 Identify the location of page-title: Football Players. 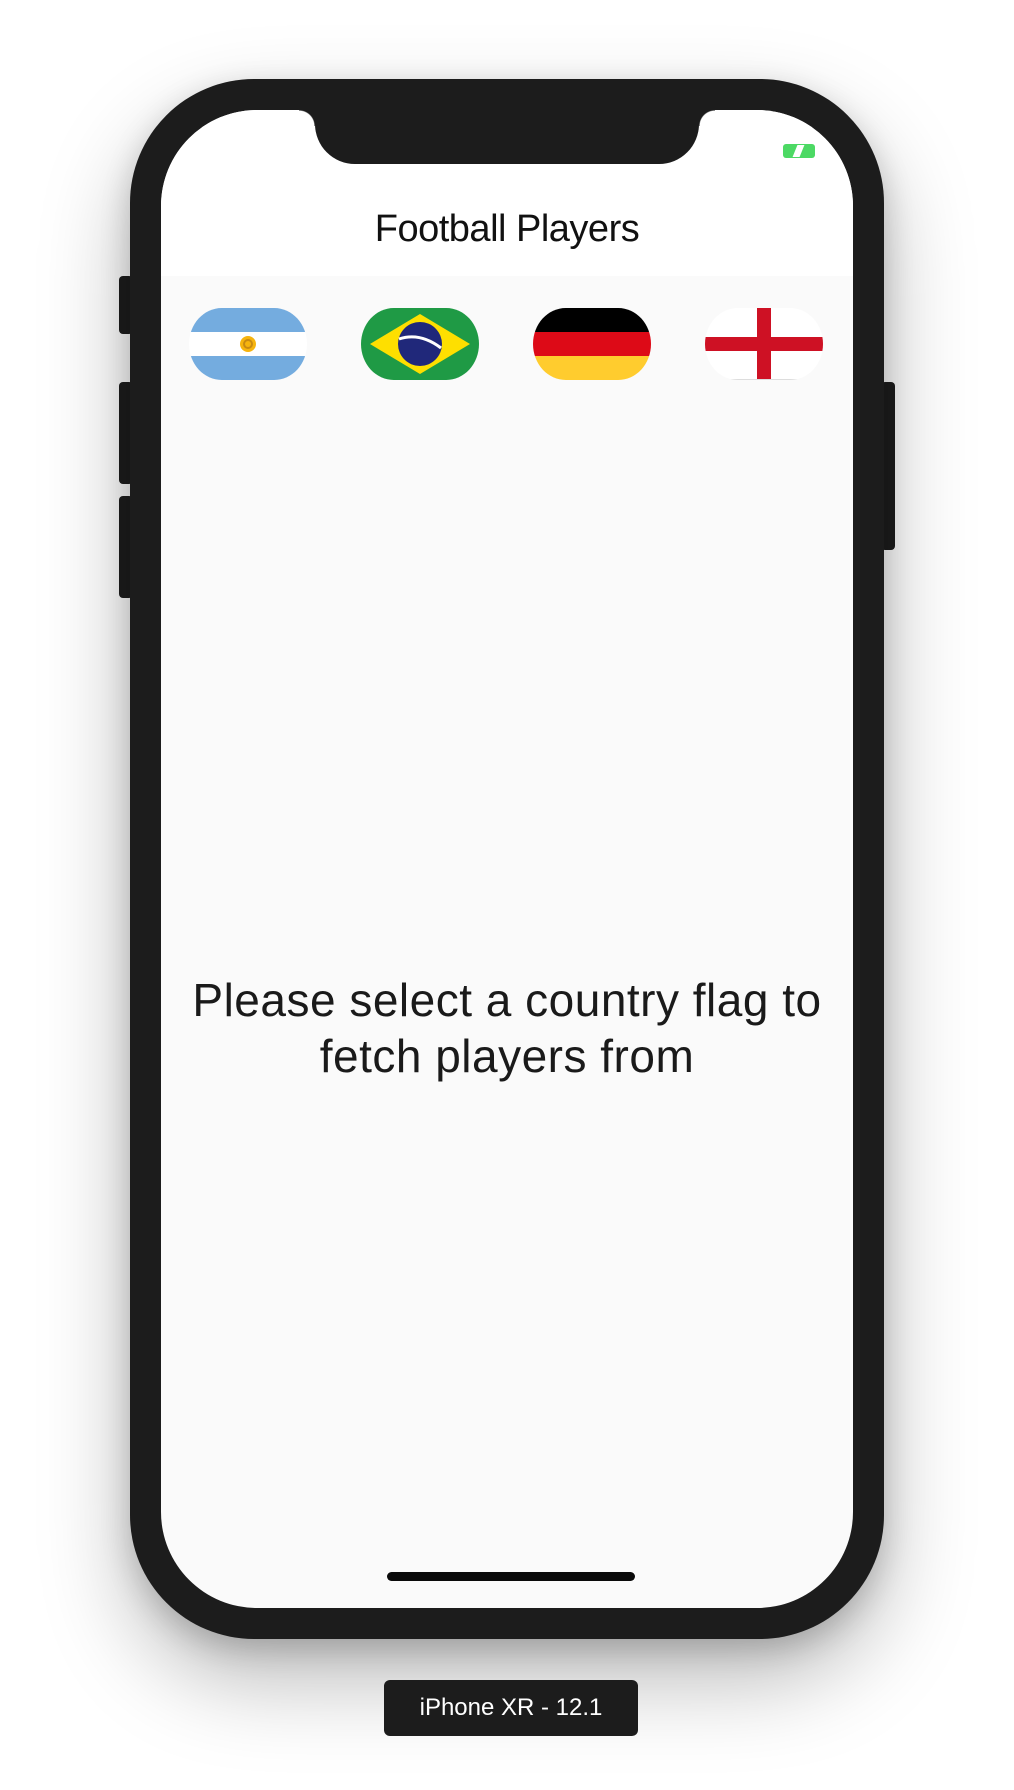
(507, 229).